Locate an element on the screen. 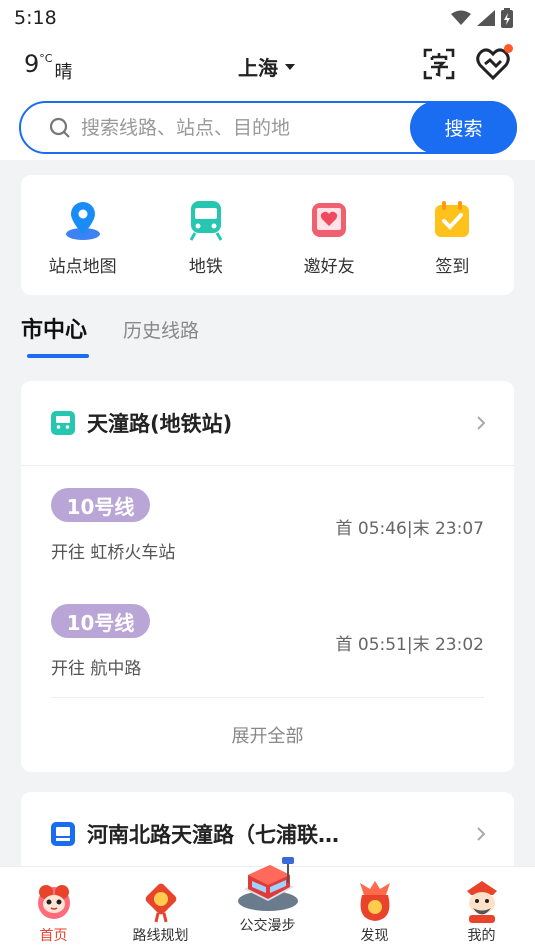 The width and height of the screenshot is (535, 951). nav-discover: 发现 is located at coordinates (374, 909).